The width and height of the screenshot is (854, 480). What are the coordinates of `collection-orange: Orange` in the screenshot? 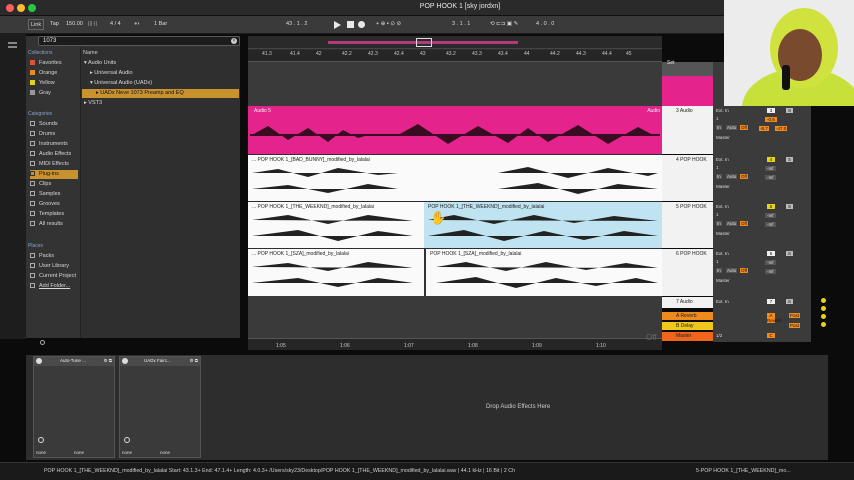 It's located at (54, 73).